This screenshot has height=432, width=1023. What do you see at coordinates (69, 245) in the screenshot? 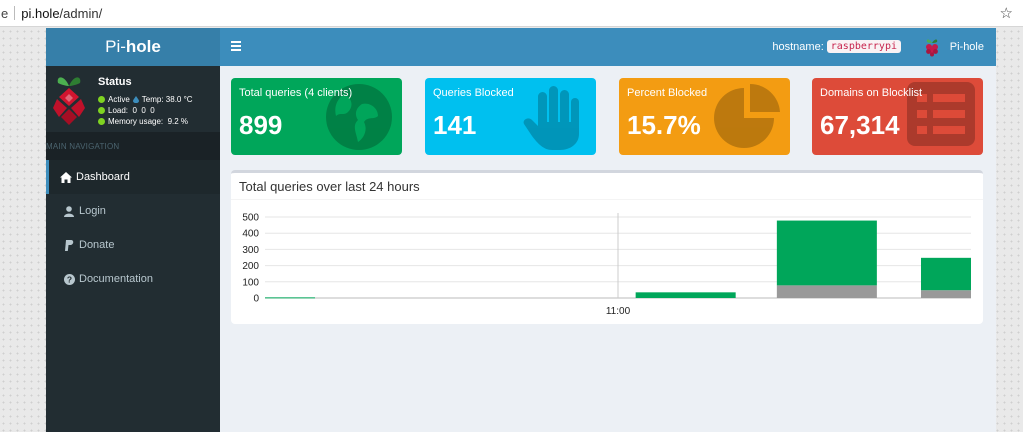
I see `paypal-icon` at bounding box center [69, 245].